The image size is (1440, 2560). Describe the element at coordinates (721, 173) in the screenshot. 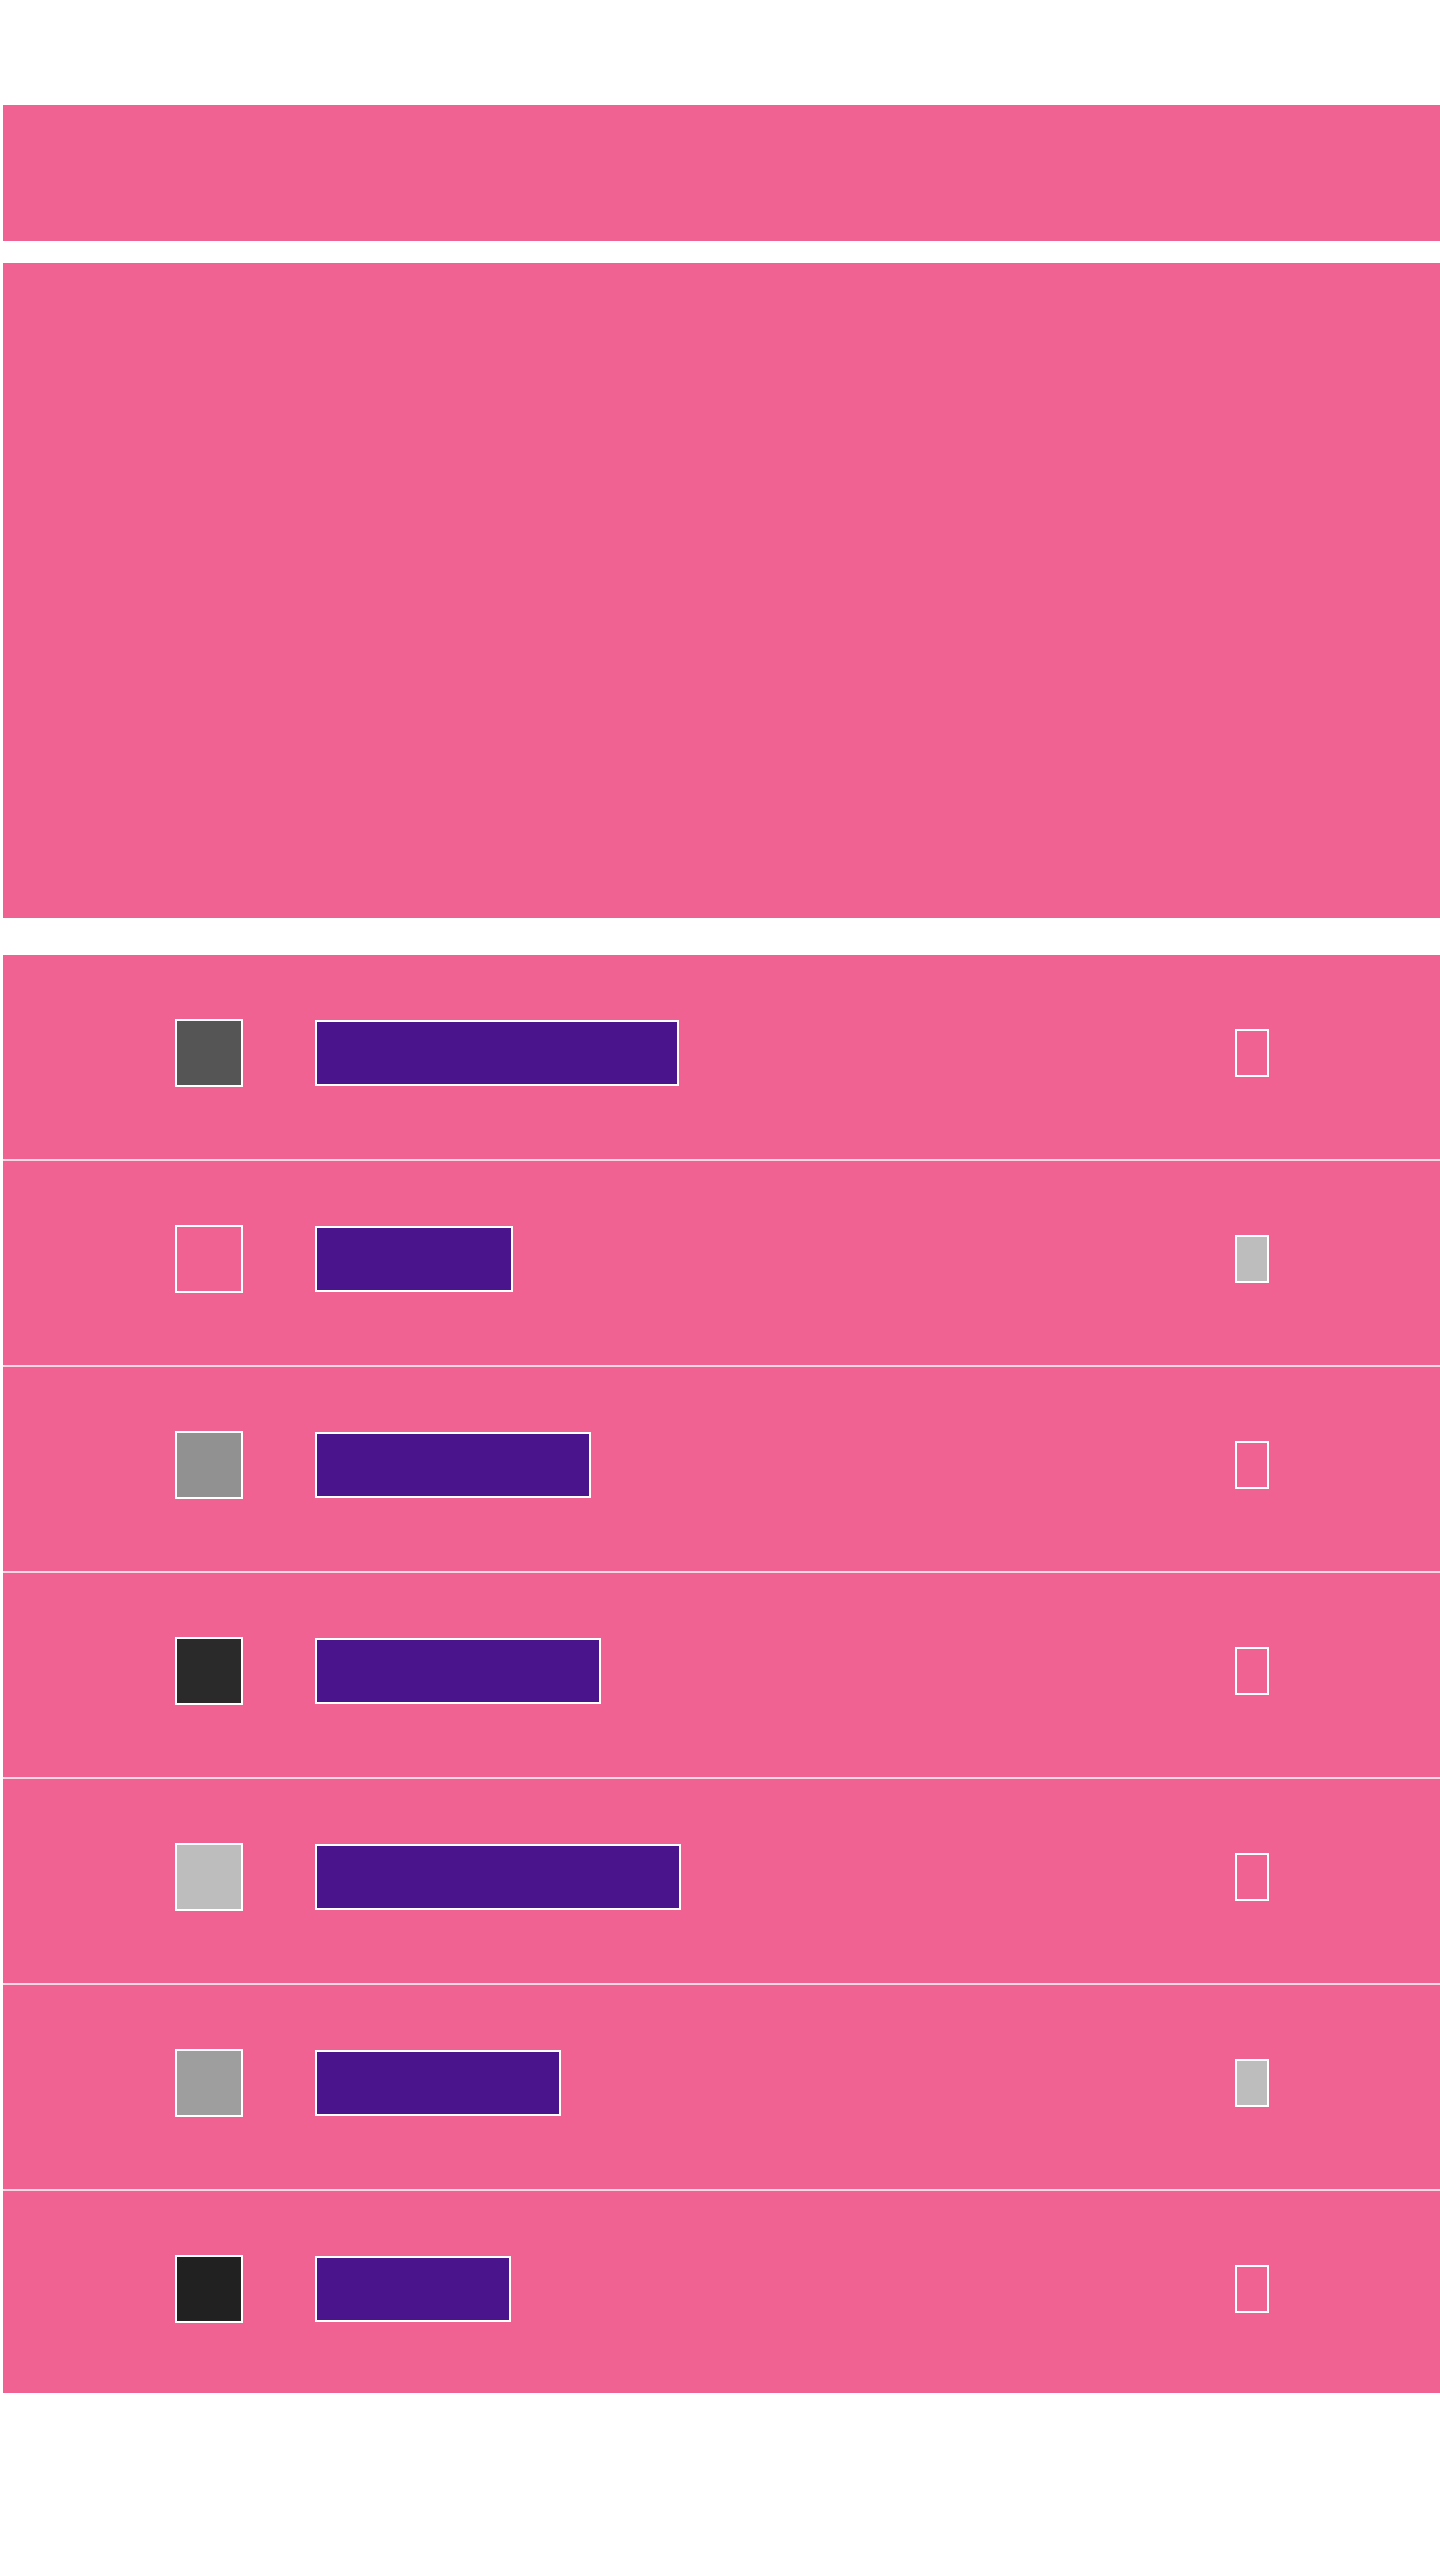

I see `app-bar` at that location.